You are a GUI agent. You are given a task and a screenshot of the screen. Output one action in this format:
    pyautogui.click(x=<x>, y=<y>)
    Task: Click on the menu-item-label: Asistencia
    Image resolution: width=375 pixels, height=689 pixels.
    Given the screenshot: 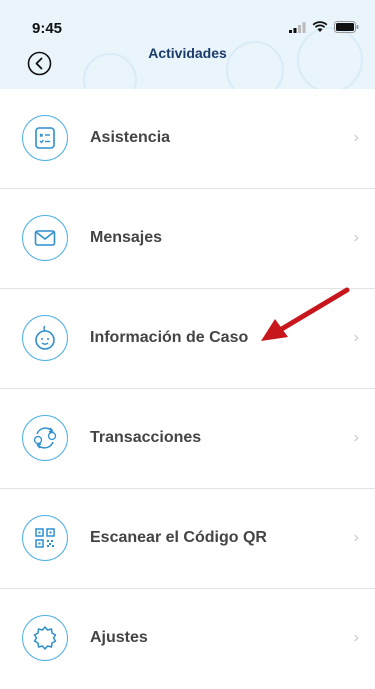 What is the action you would take?
    pyautogui.click(x=130, y=137)
    